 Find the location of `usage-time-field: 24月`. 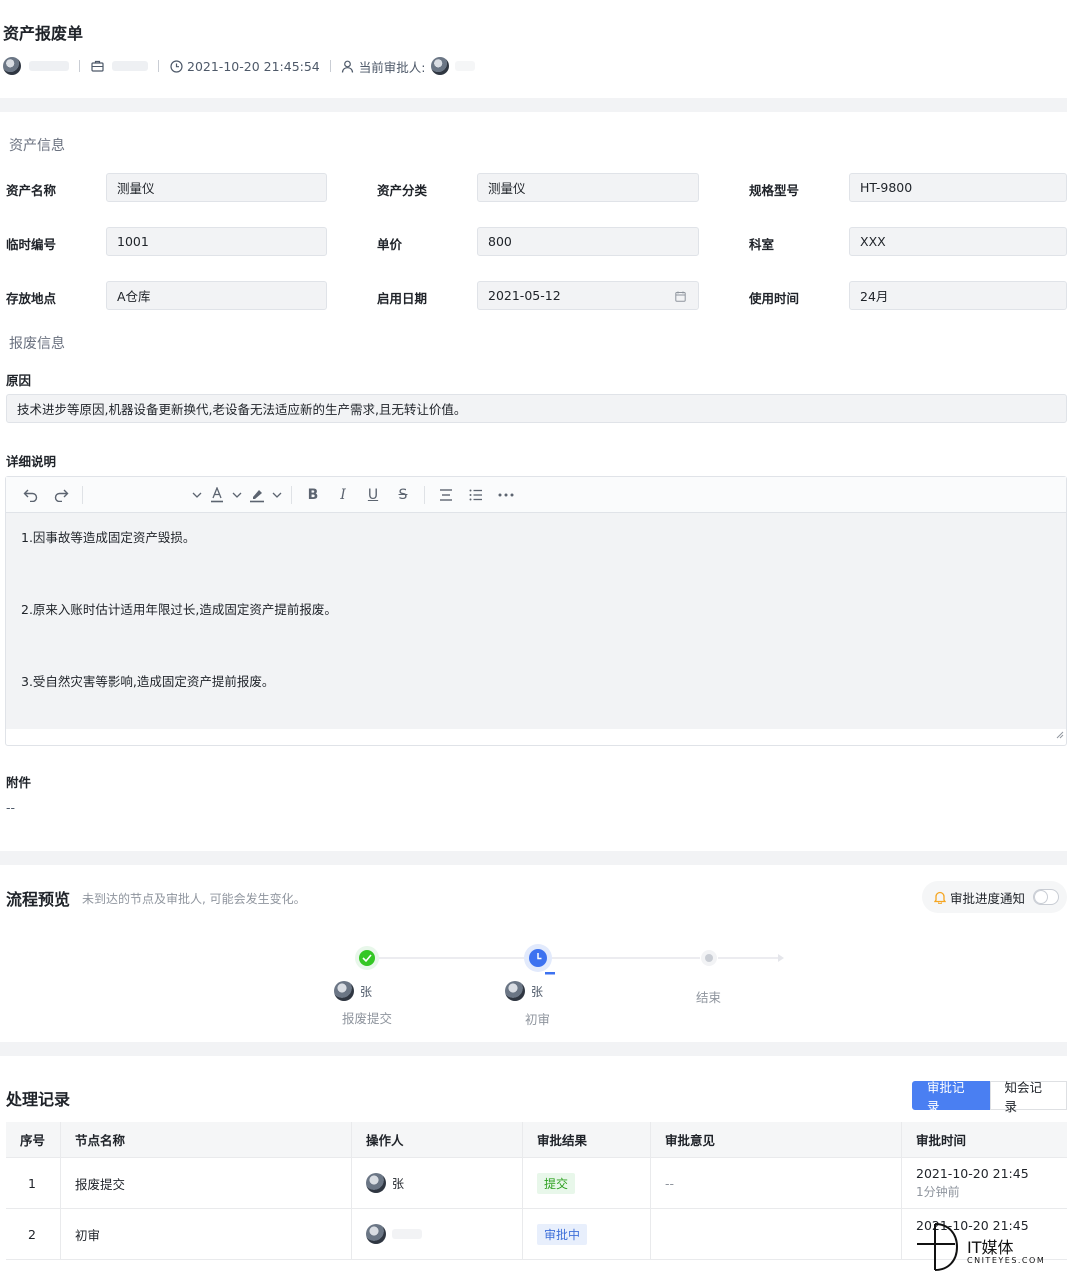

usage-time-field: 24月 is located at coordinates (958, 295).